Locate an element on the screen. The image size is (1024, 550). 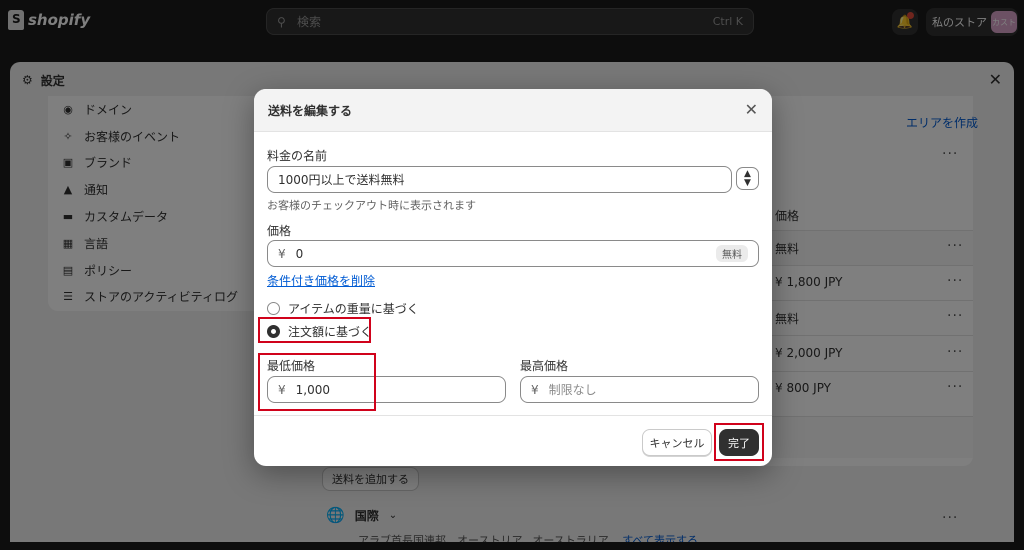
max-price-label: 最高価格 is located at coordinates (544, 366).